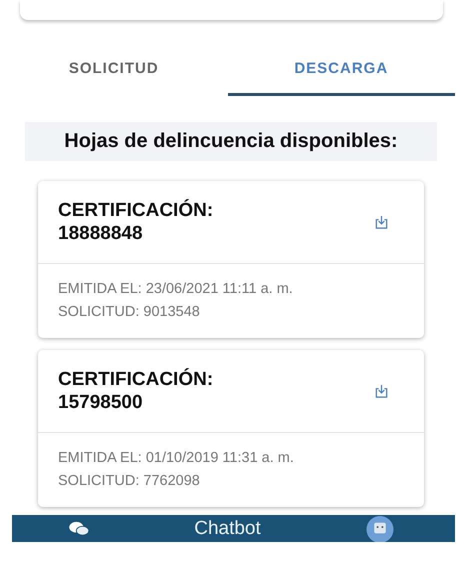 The height and width of the screenshot is (577, 473). Describe the element at coordinates (101, 402) in the screenshot. I see `certificate-number: 15798500` at that location.